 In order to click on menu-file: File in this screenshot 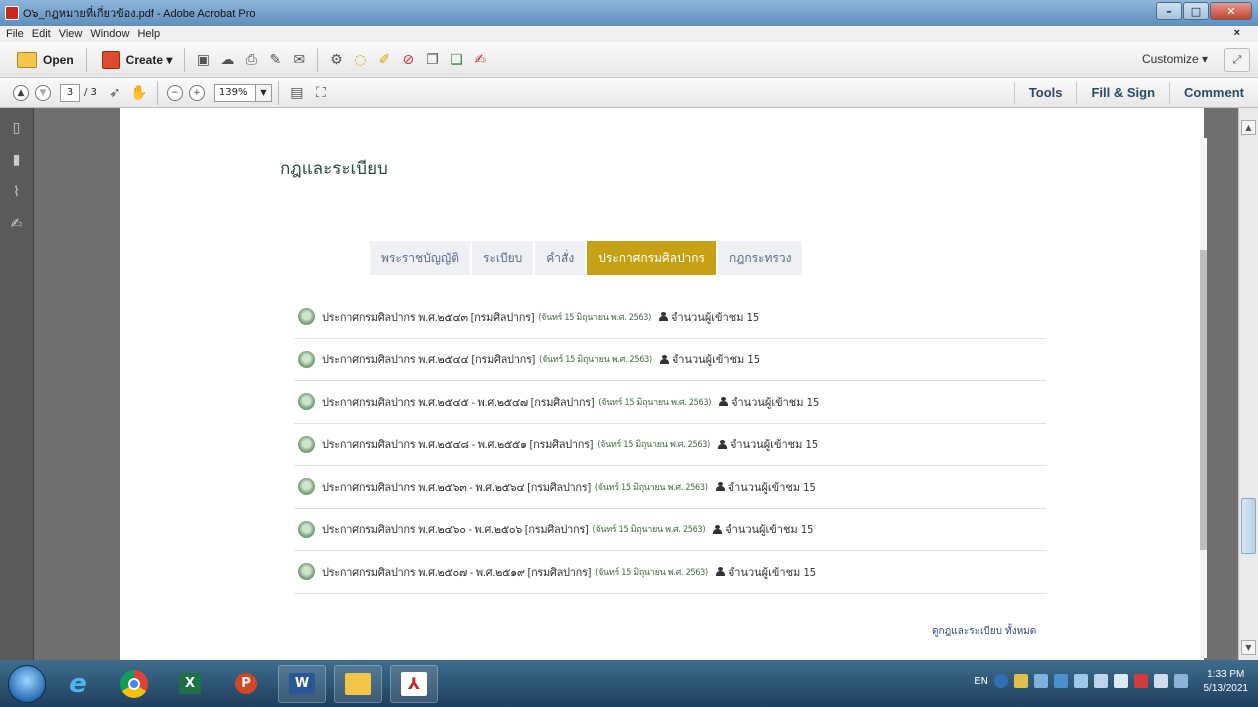, I will do `click(15, 34)`.